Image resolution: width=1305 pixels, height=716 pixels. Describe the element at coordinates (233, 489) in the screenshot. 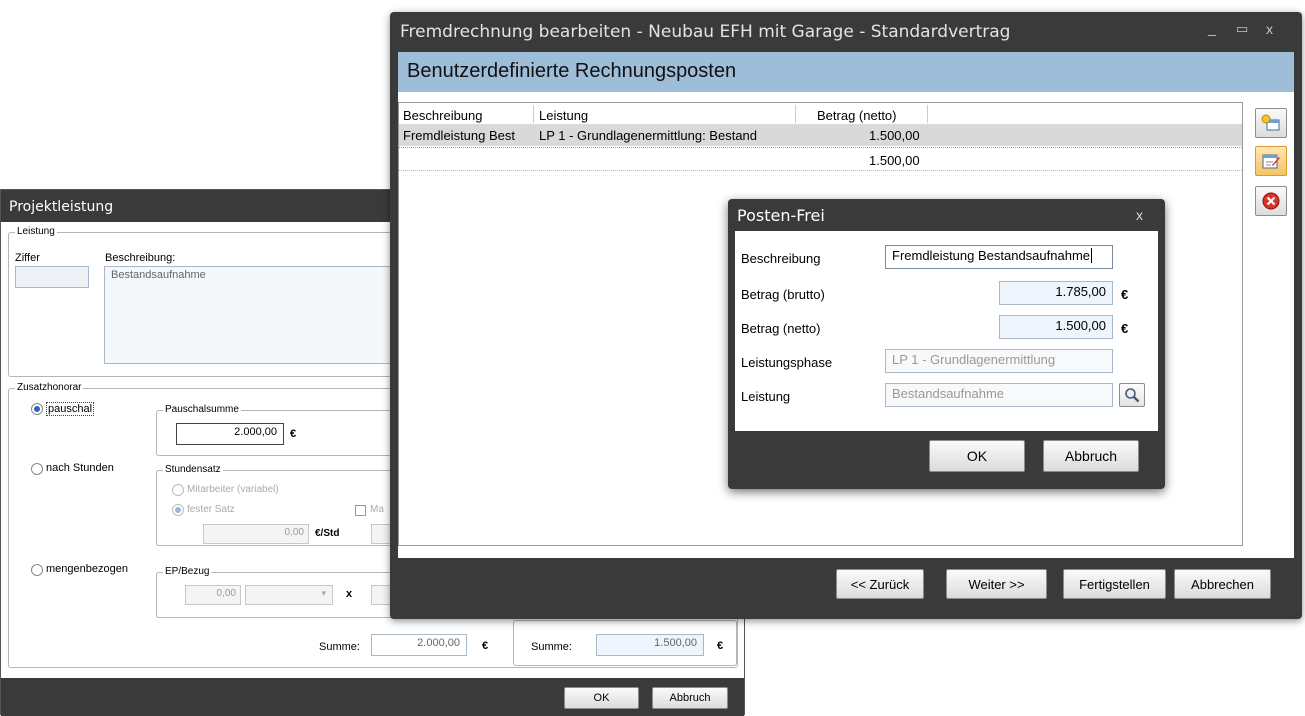

I see `mitarbeiter-label: Mitarbeiter (variabel)` at that location.